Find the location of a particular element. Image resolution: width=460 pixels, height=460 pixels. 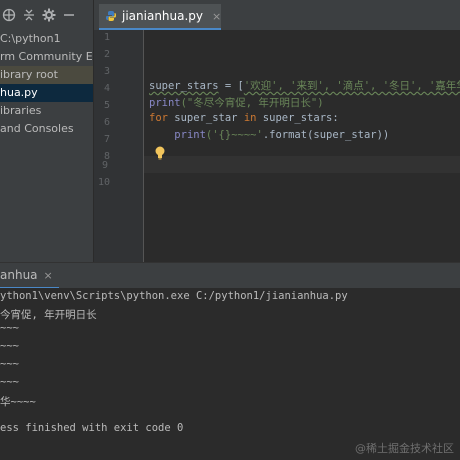

code-token: '欢迎', '来到', '滴点', '冬日', '嘉年华' is located at coordinates (351, 86).